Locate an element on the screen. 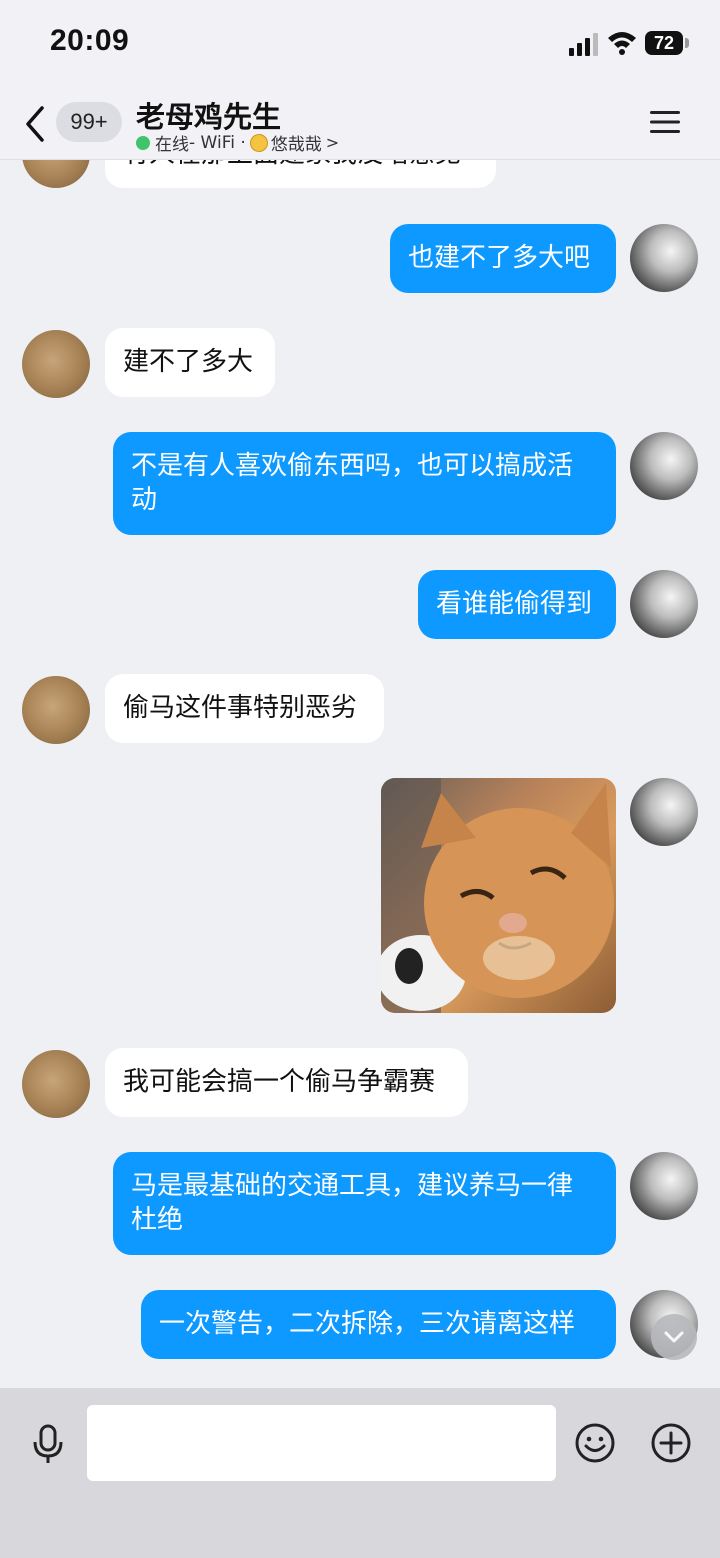 Image resolution: width=720 pixels, height=1558 pixels. scroll-to-bottom-button is located at coordinates (674, 1337).